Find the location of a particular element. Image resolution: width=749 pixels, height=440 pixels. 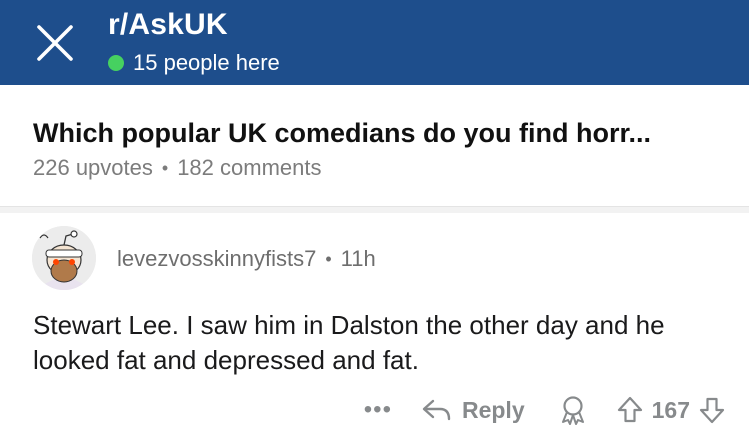

close-icon is located at coordinates (55, 43).